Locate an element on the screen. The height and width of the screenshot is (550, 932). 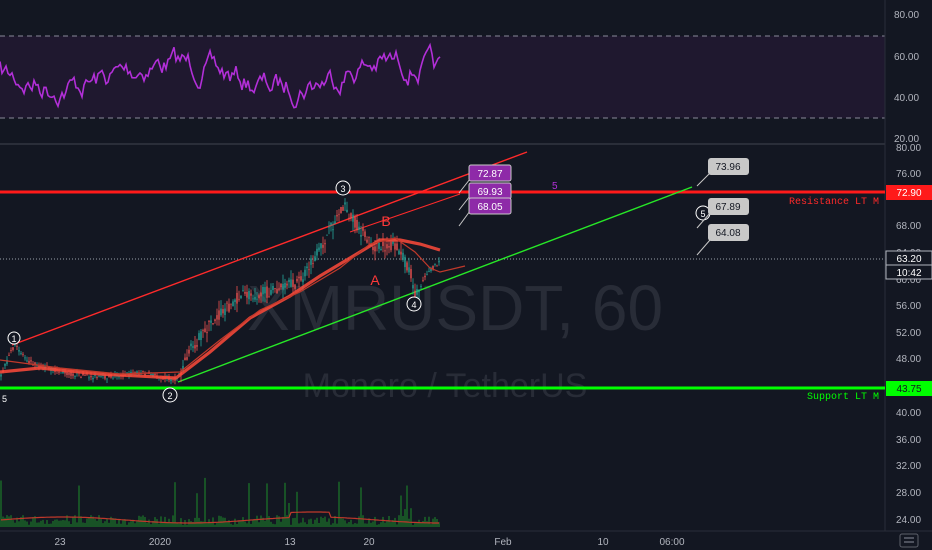
price-tick: 80.00 is located at coordinates (908, 148).